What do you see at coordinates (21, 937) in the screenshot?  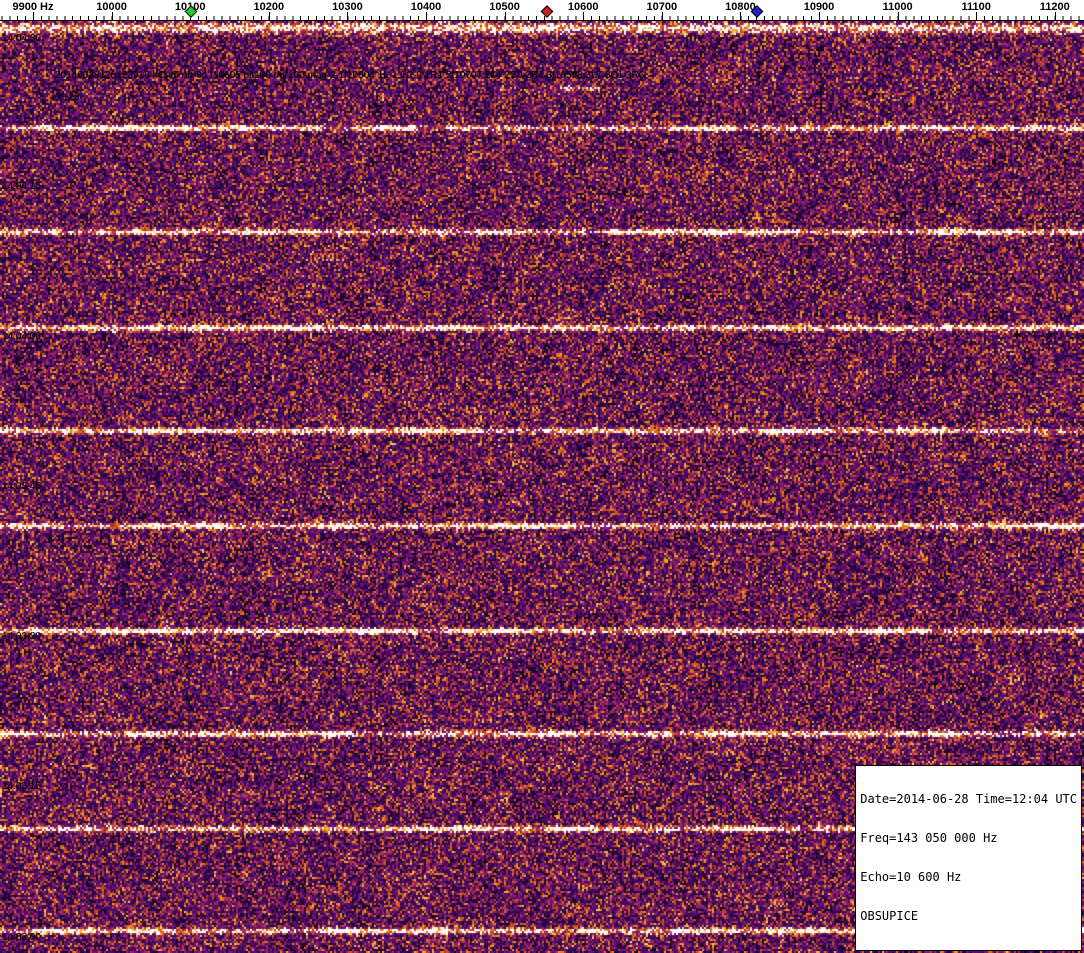 I see `time-label: 14:03:00` at bounding box center [21, 937].